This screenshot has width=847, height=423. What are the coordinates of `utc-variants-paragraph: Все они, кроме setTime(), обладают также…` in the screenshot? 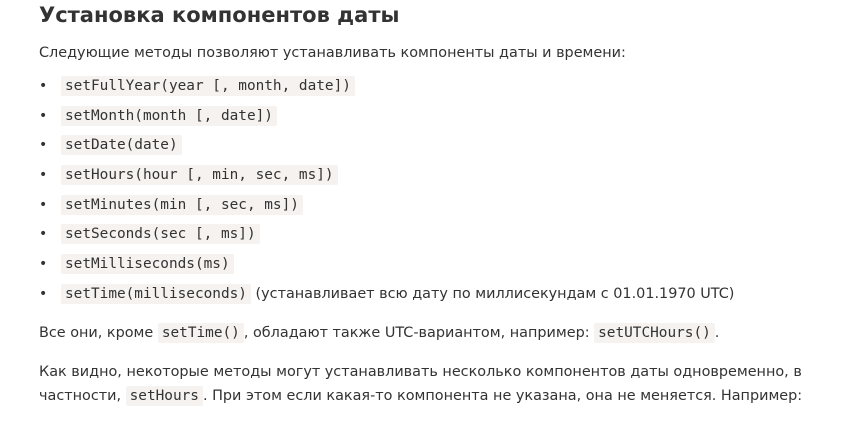 It's located at (434, 332).